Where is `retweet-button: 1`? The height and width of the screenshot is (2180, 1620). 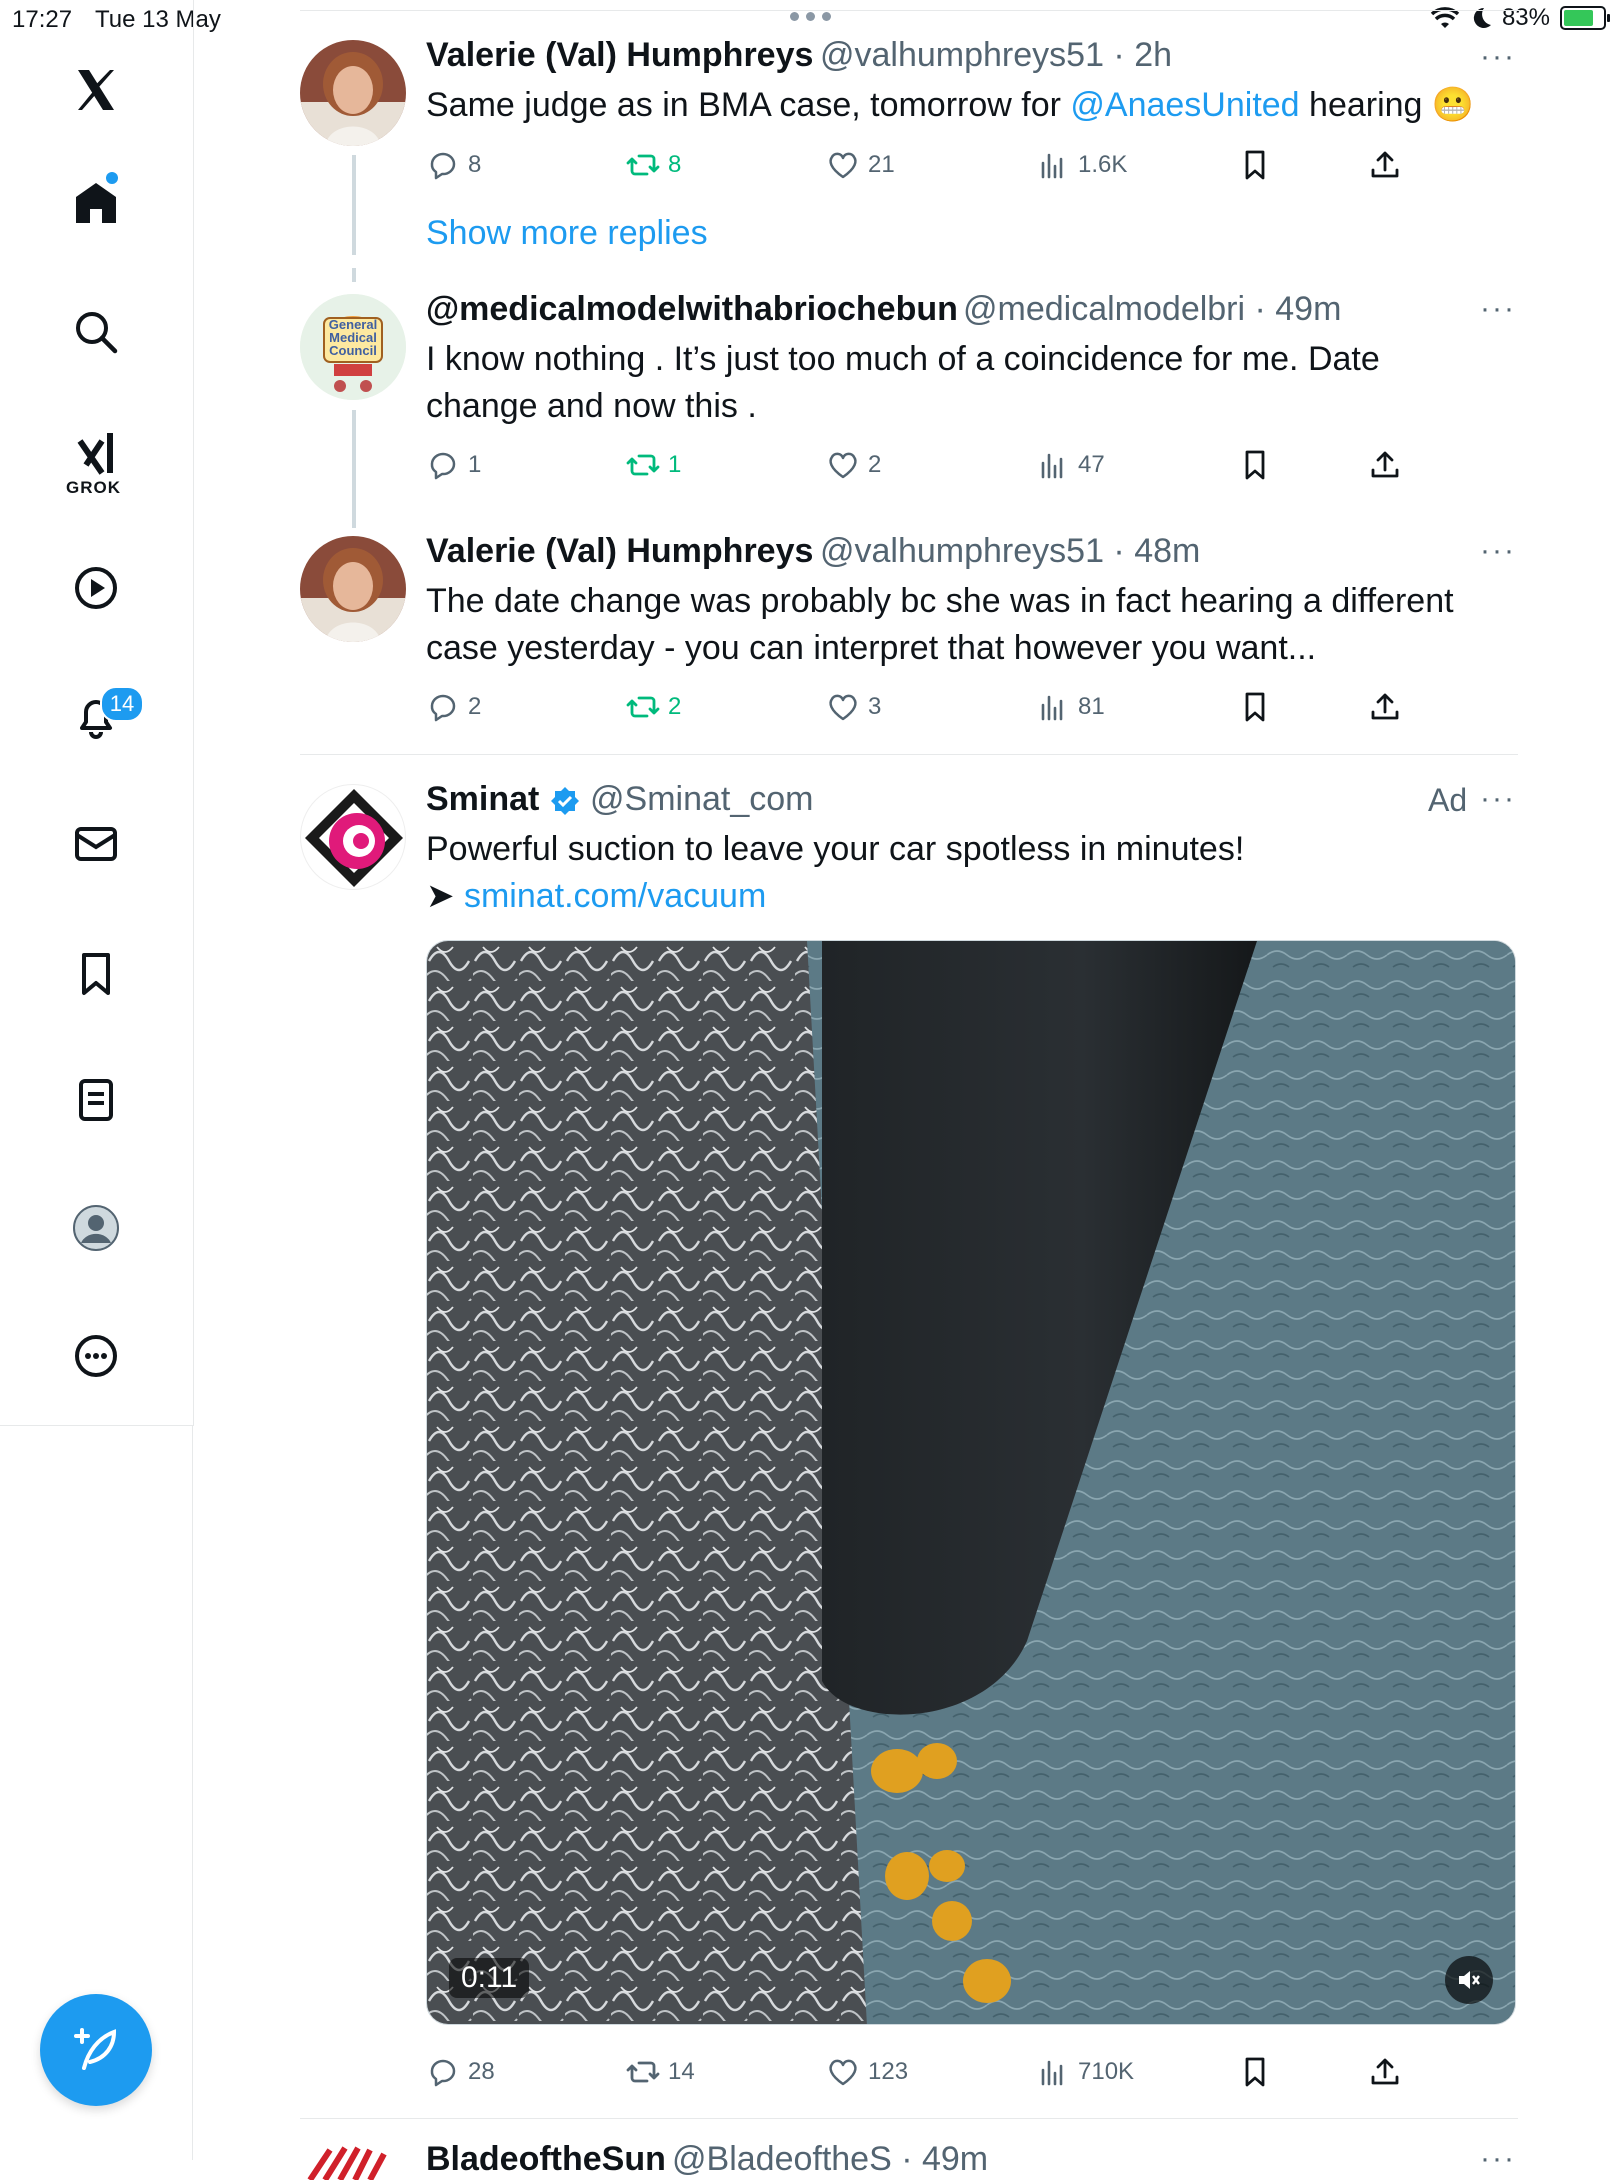
retweet-button: 1 is located at coordinates (653, 465).